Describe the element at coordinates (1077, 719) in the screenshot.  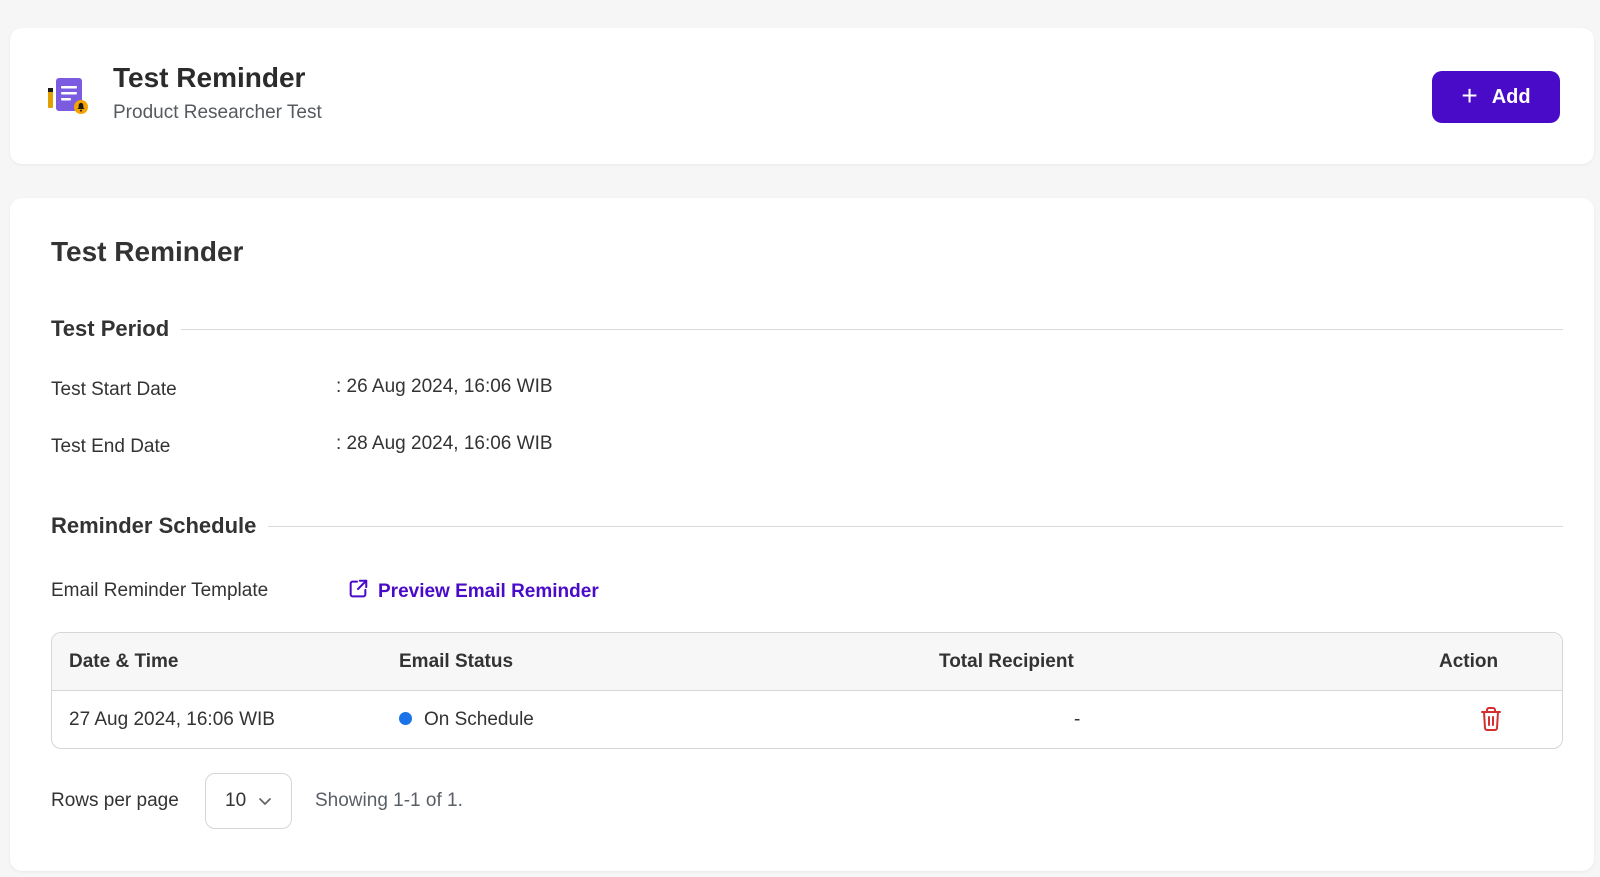
I see `row-total-recipient: -` at that location.